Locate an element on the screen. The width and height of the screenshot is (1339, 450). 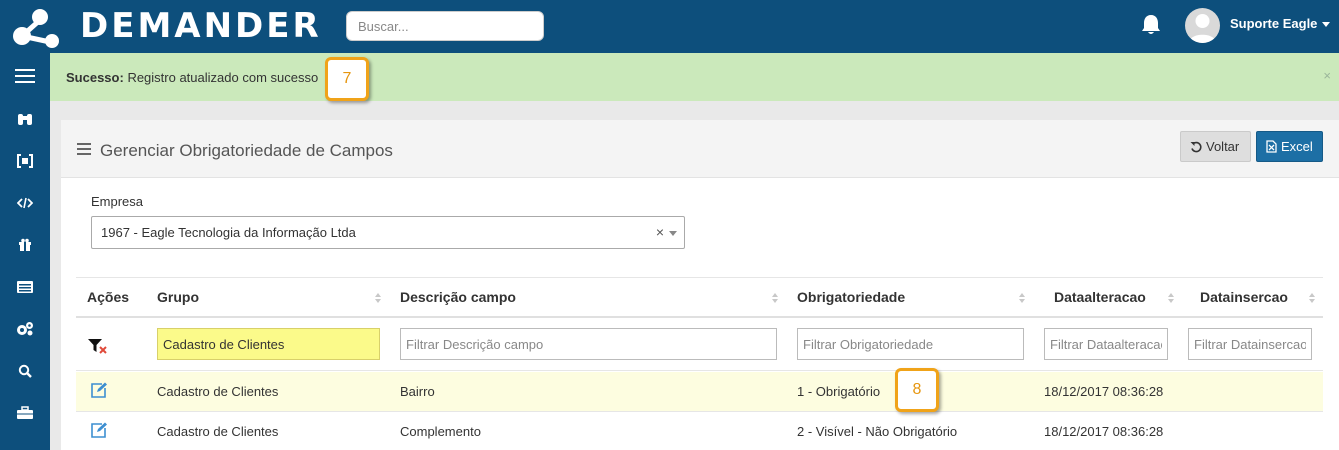
clear-icon: × is located at coordinates (660, 232).